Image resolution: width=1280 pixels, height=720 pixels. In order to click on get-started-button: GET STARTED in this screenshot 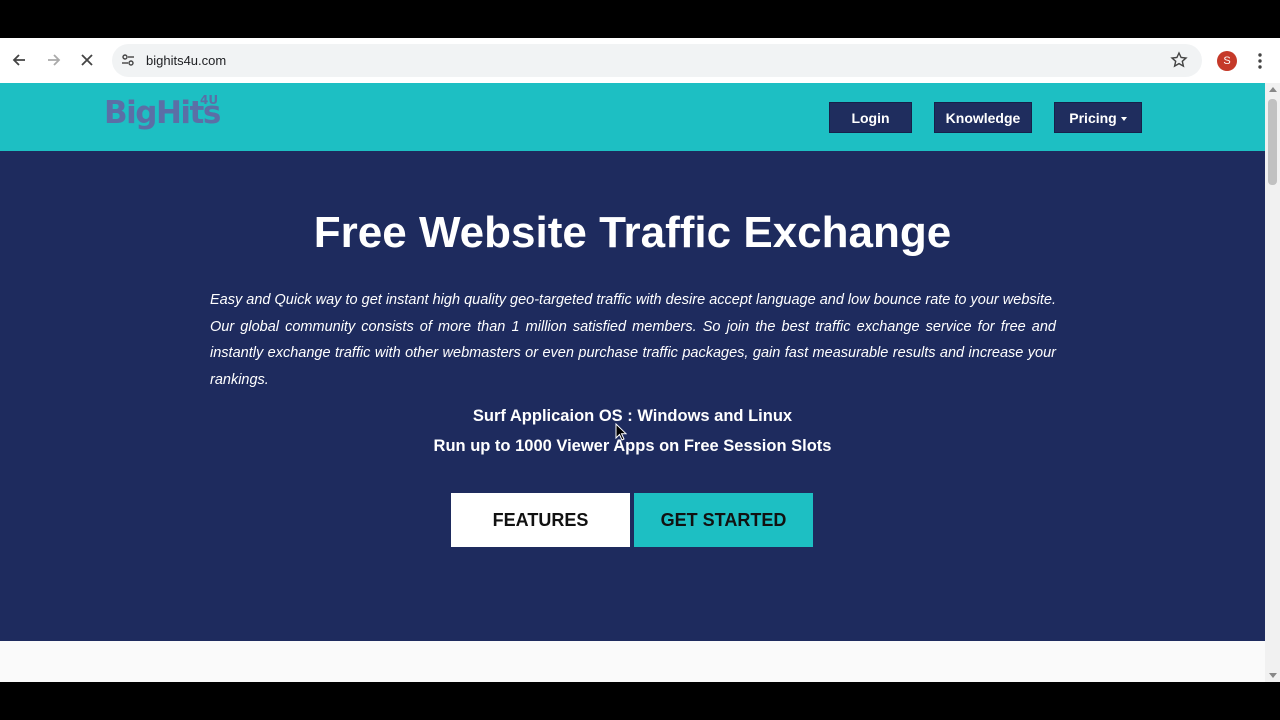, I will do `click(723, 520)`.